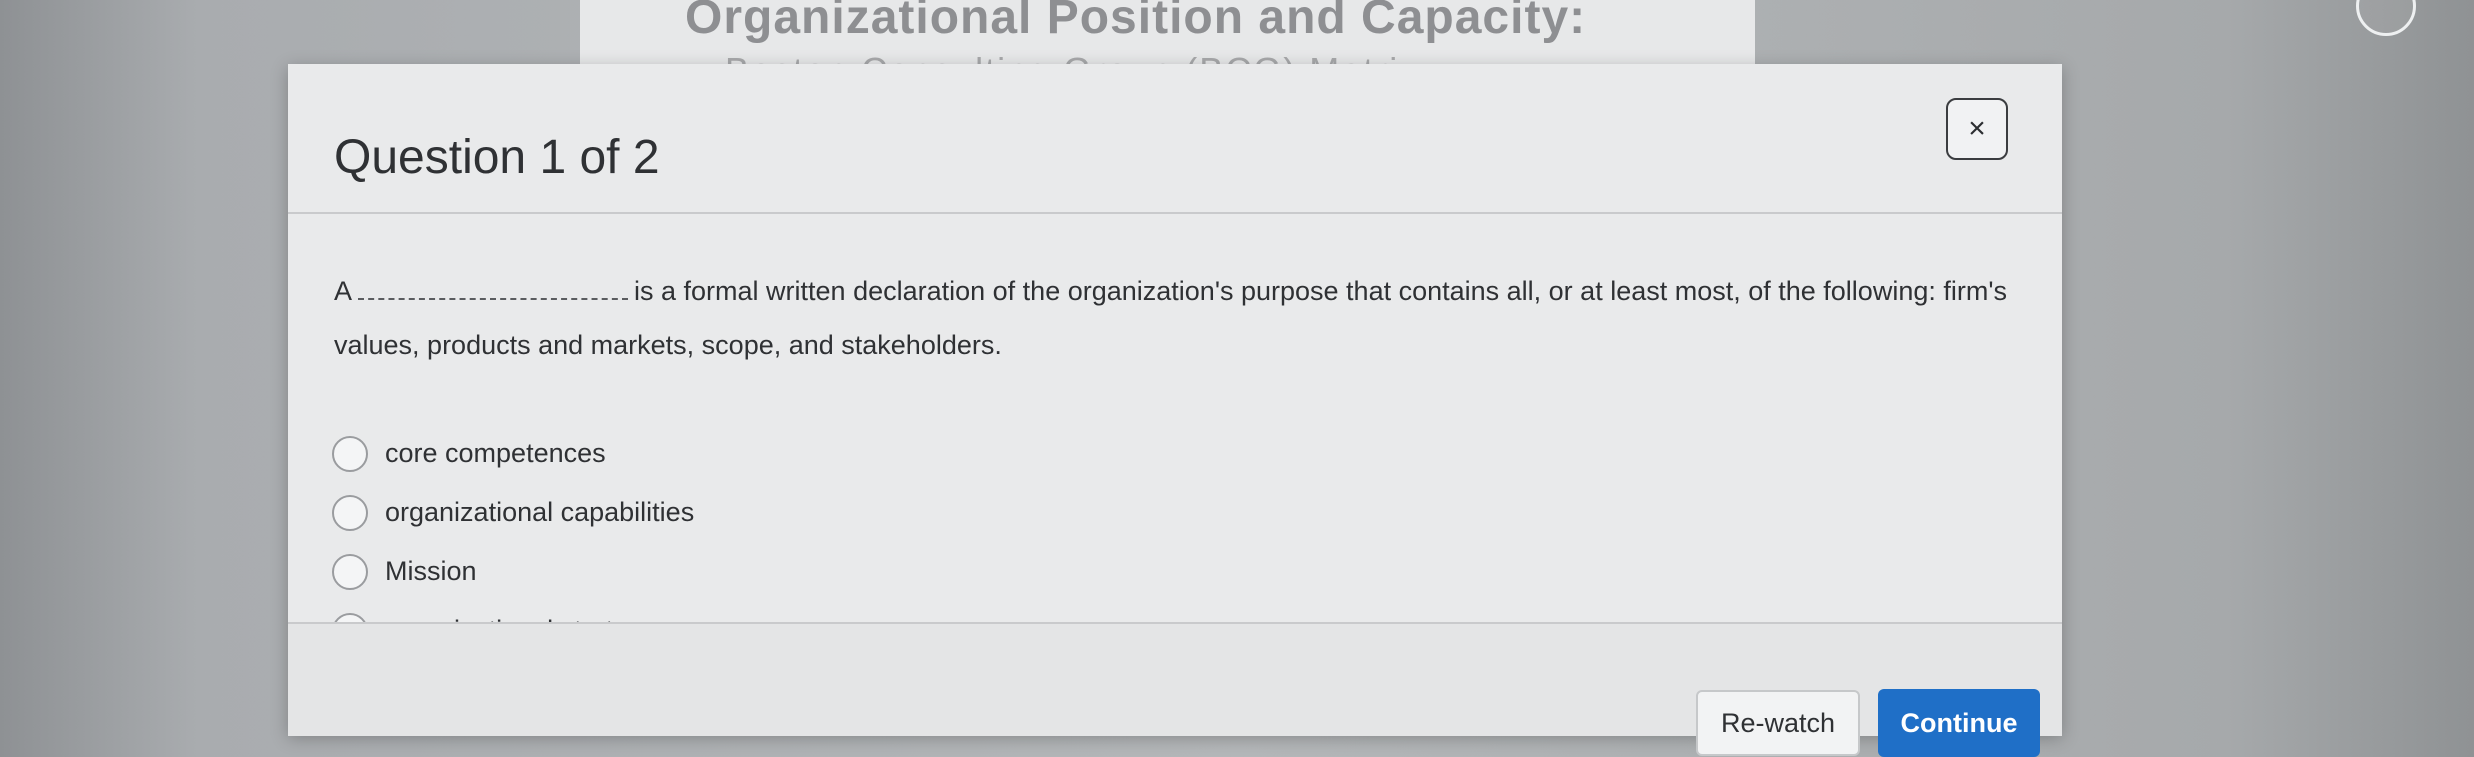 The image size is (2474, 757). I want to click on close-icon: ×, so click(1977, 128).